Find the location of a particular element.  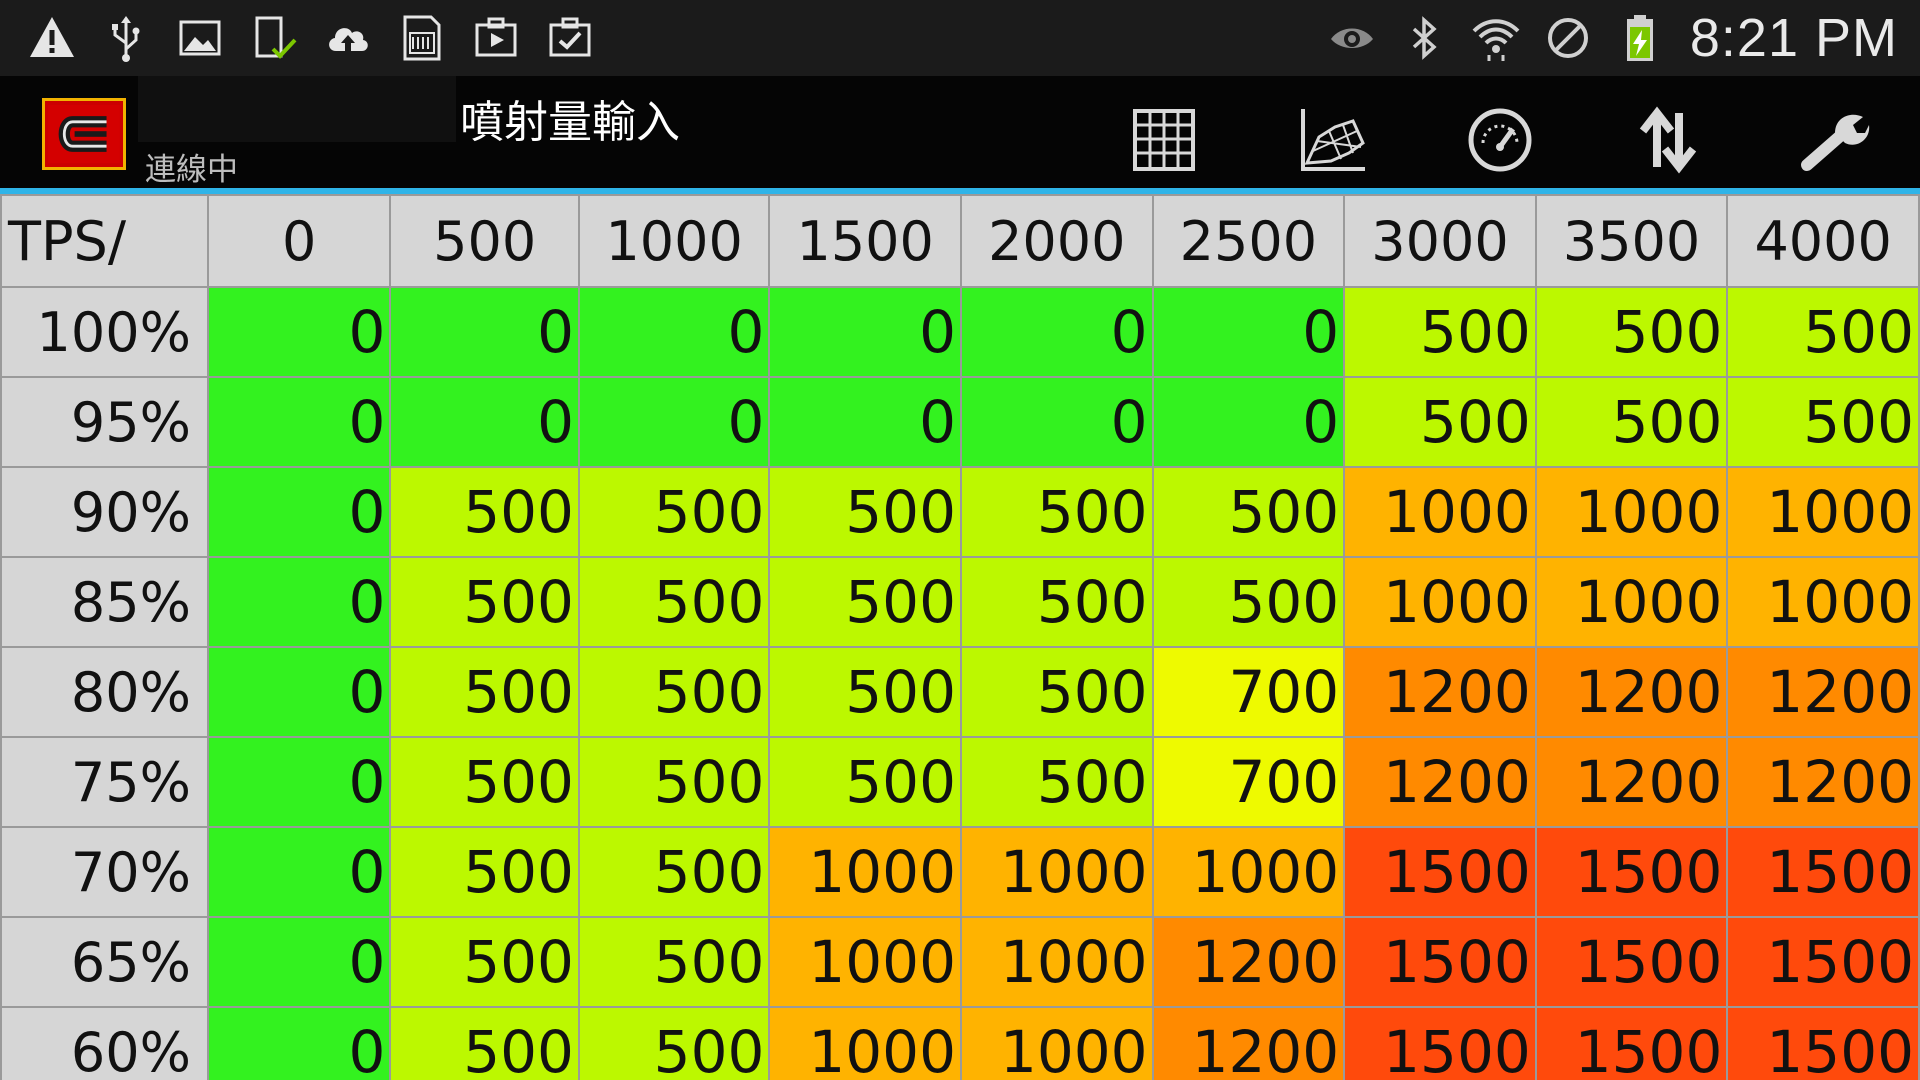

table-row: 75% 0 500 500 500 500 700 1200 1200 1200 is located at coordinates (960, 782).